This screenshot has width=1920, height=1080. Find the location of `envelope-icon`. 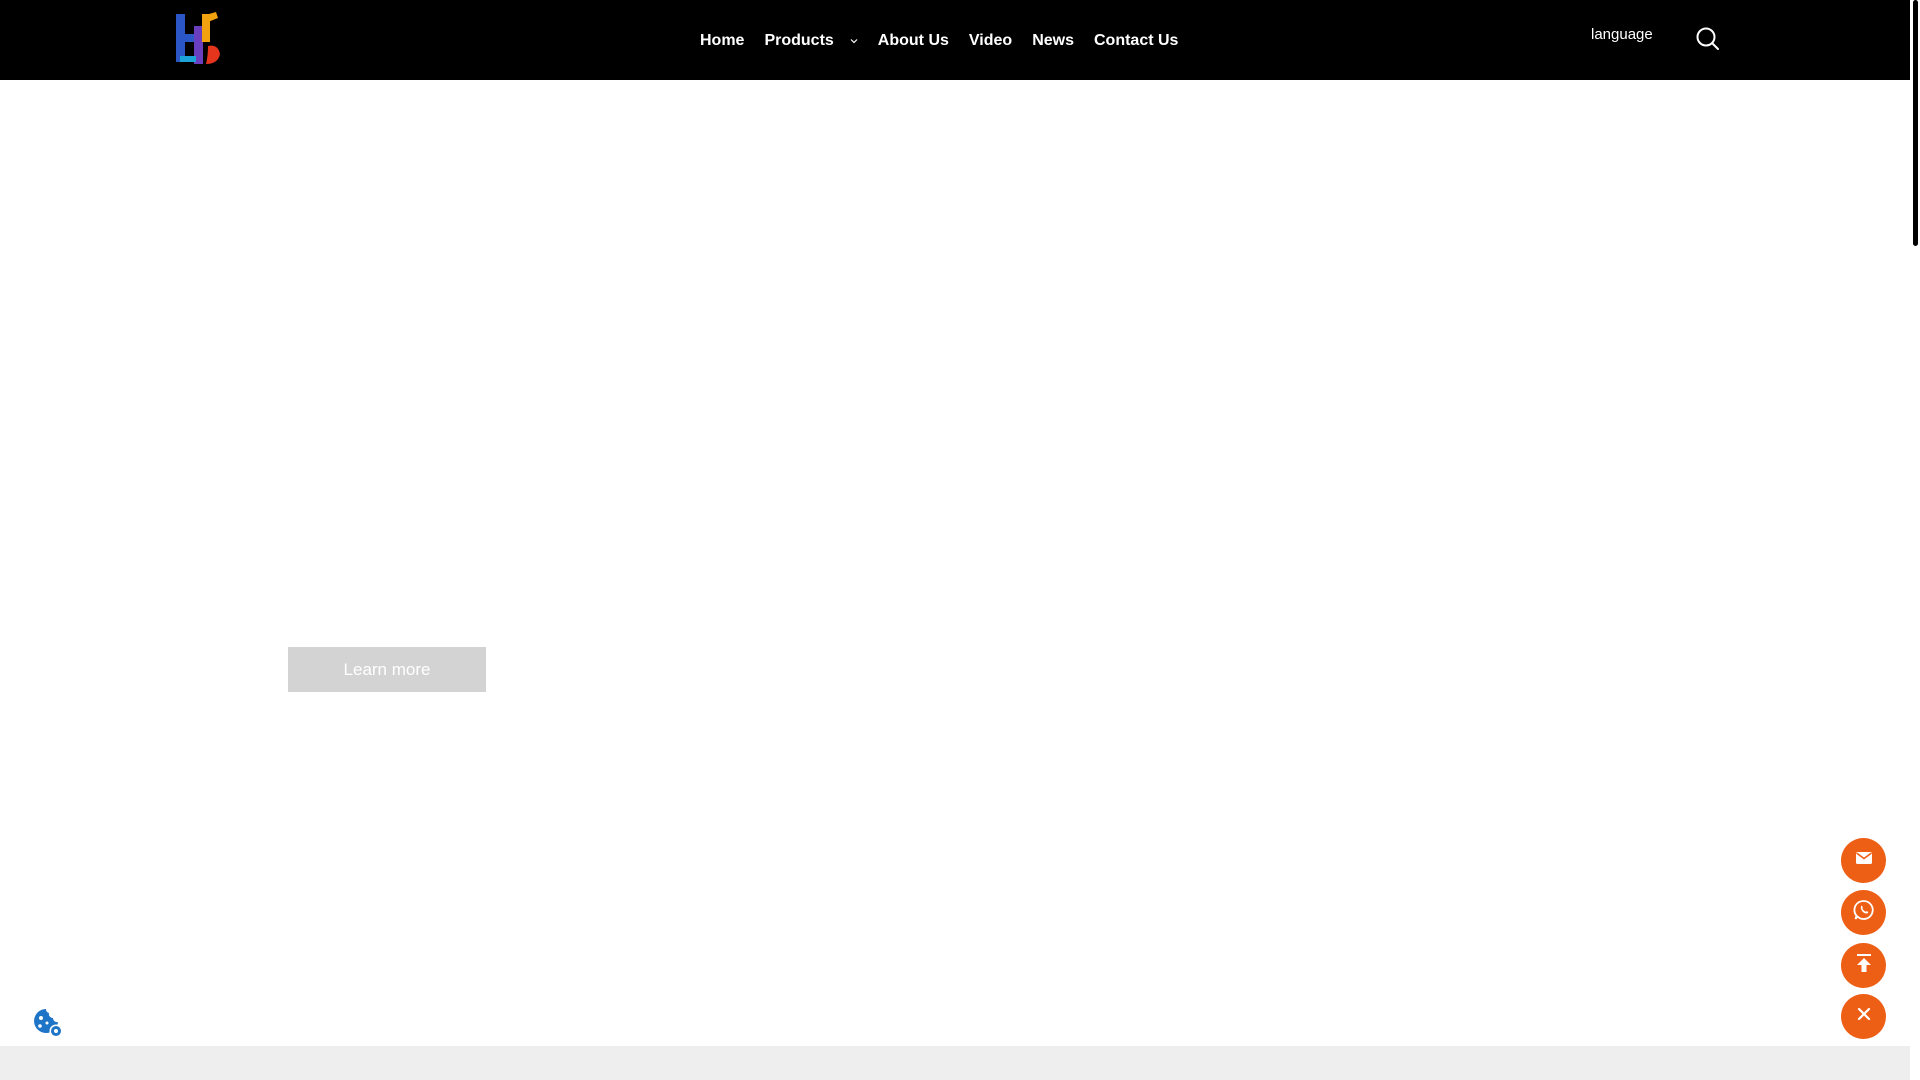

envelope-icon is located at coordinates (1864, 860).